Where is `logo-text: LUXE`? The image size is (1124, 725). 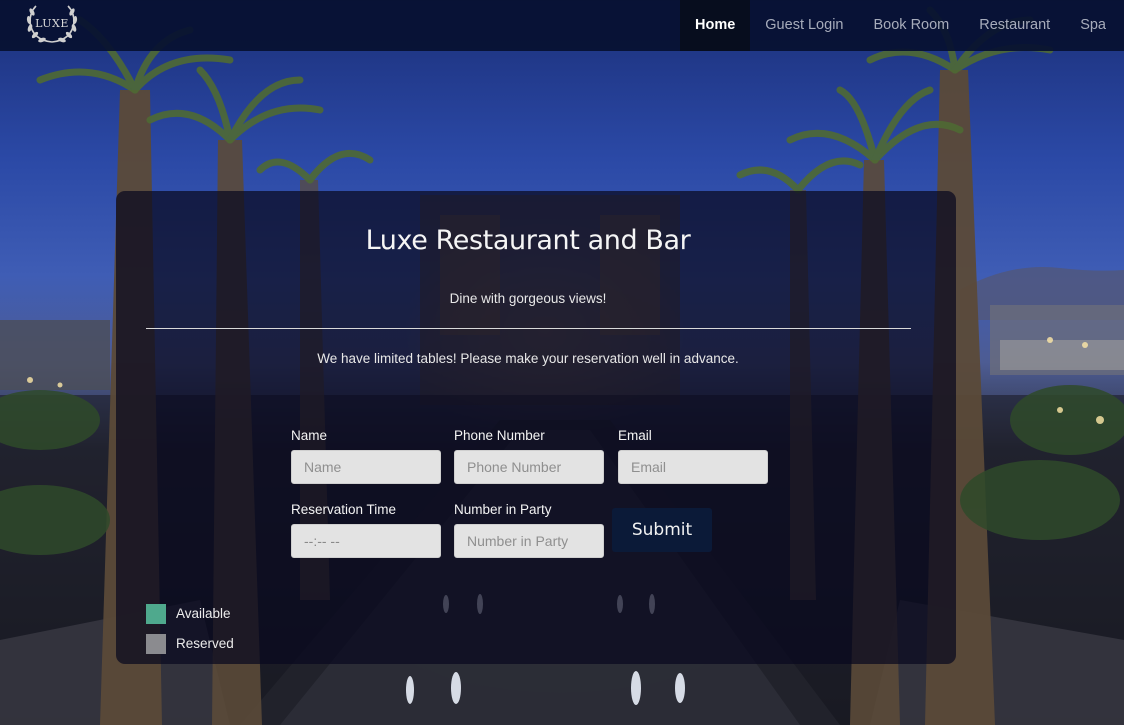
logo-text: LUXE is located at coordinates (52, 23).